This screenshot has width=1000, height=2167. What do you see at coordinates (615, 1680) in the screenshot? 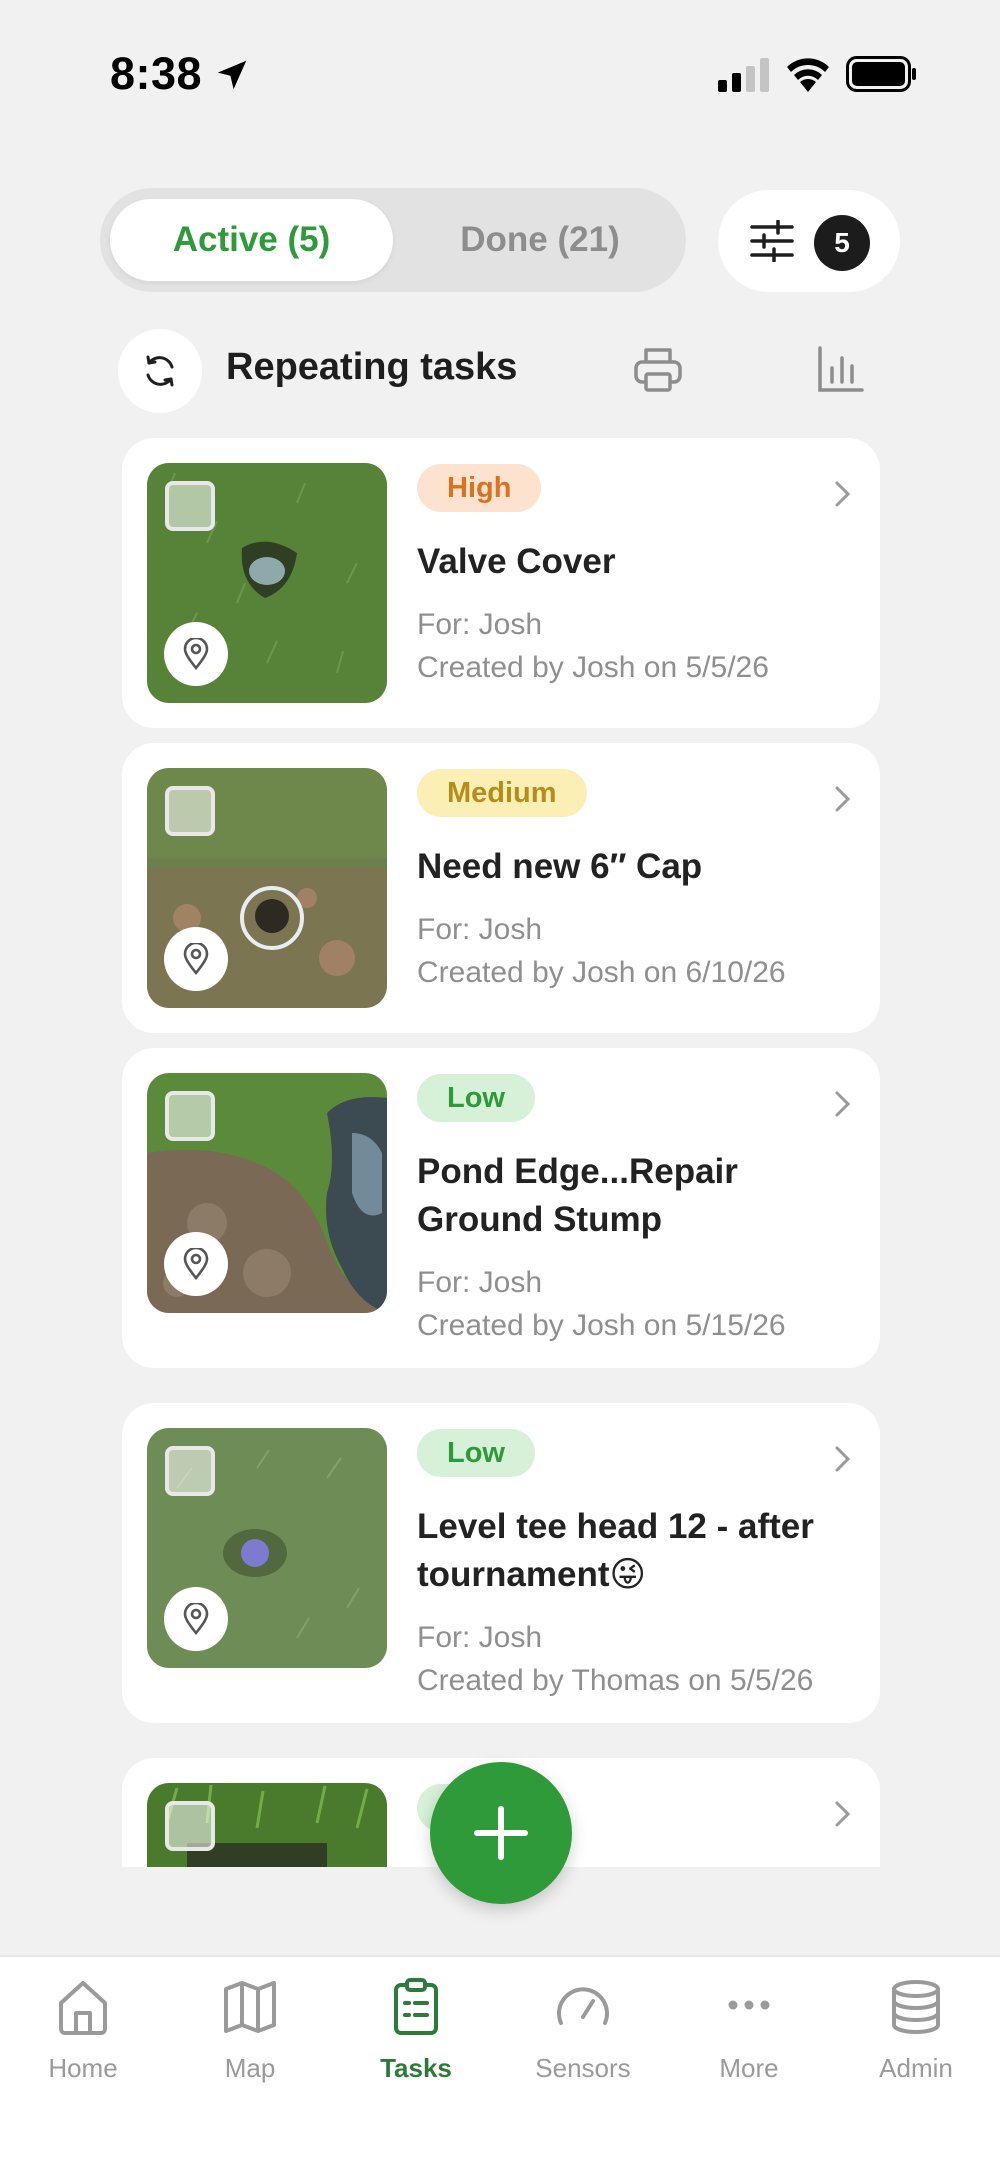
I see `task-created: Created by Thomas on 5/5/26` at bounding box center [615, 1680].